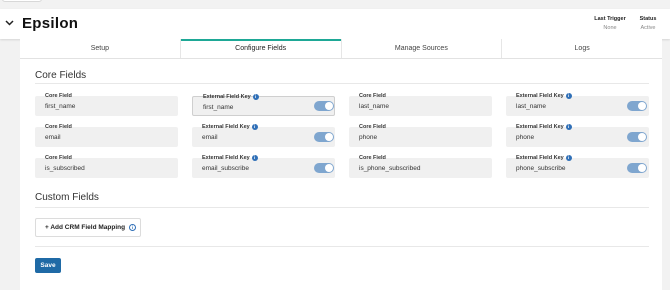  I want to click on external-field-key-value: phone, so click(525, 137).